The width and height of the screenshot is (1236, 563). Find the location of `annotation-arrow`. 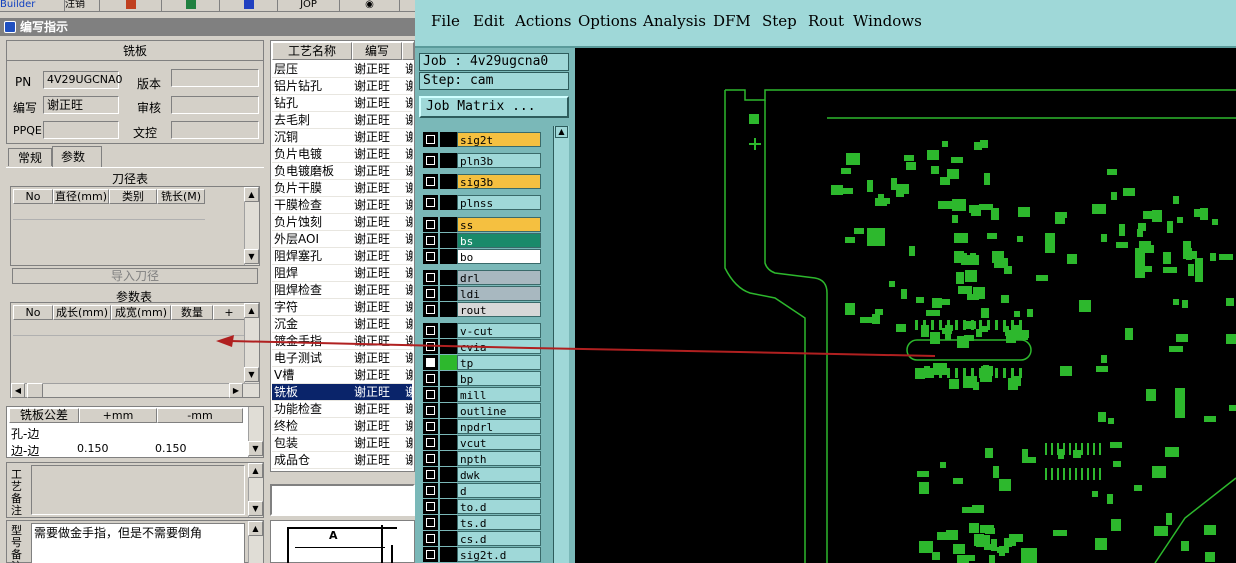

annotation-arrow is located at coordinates (576, 346).